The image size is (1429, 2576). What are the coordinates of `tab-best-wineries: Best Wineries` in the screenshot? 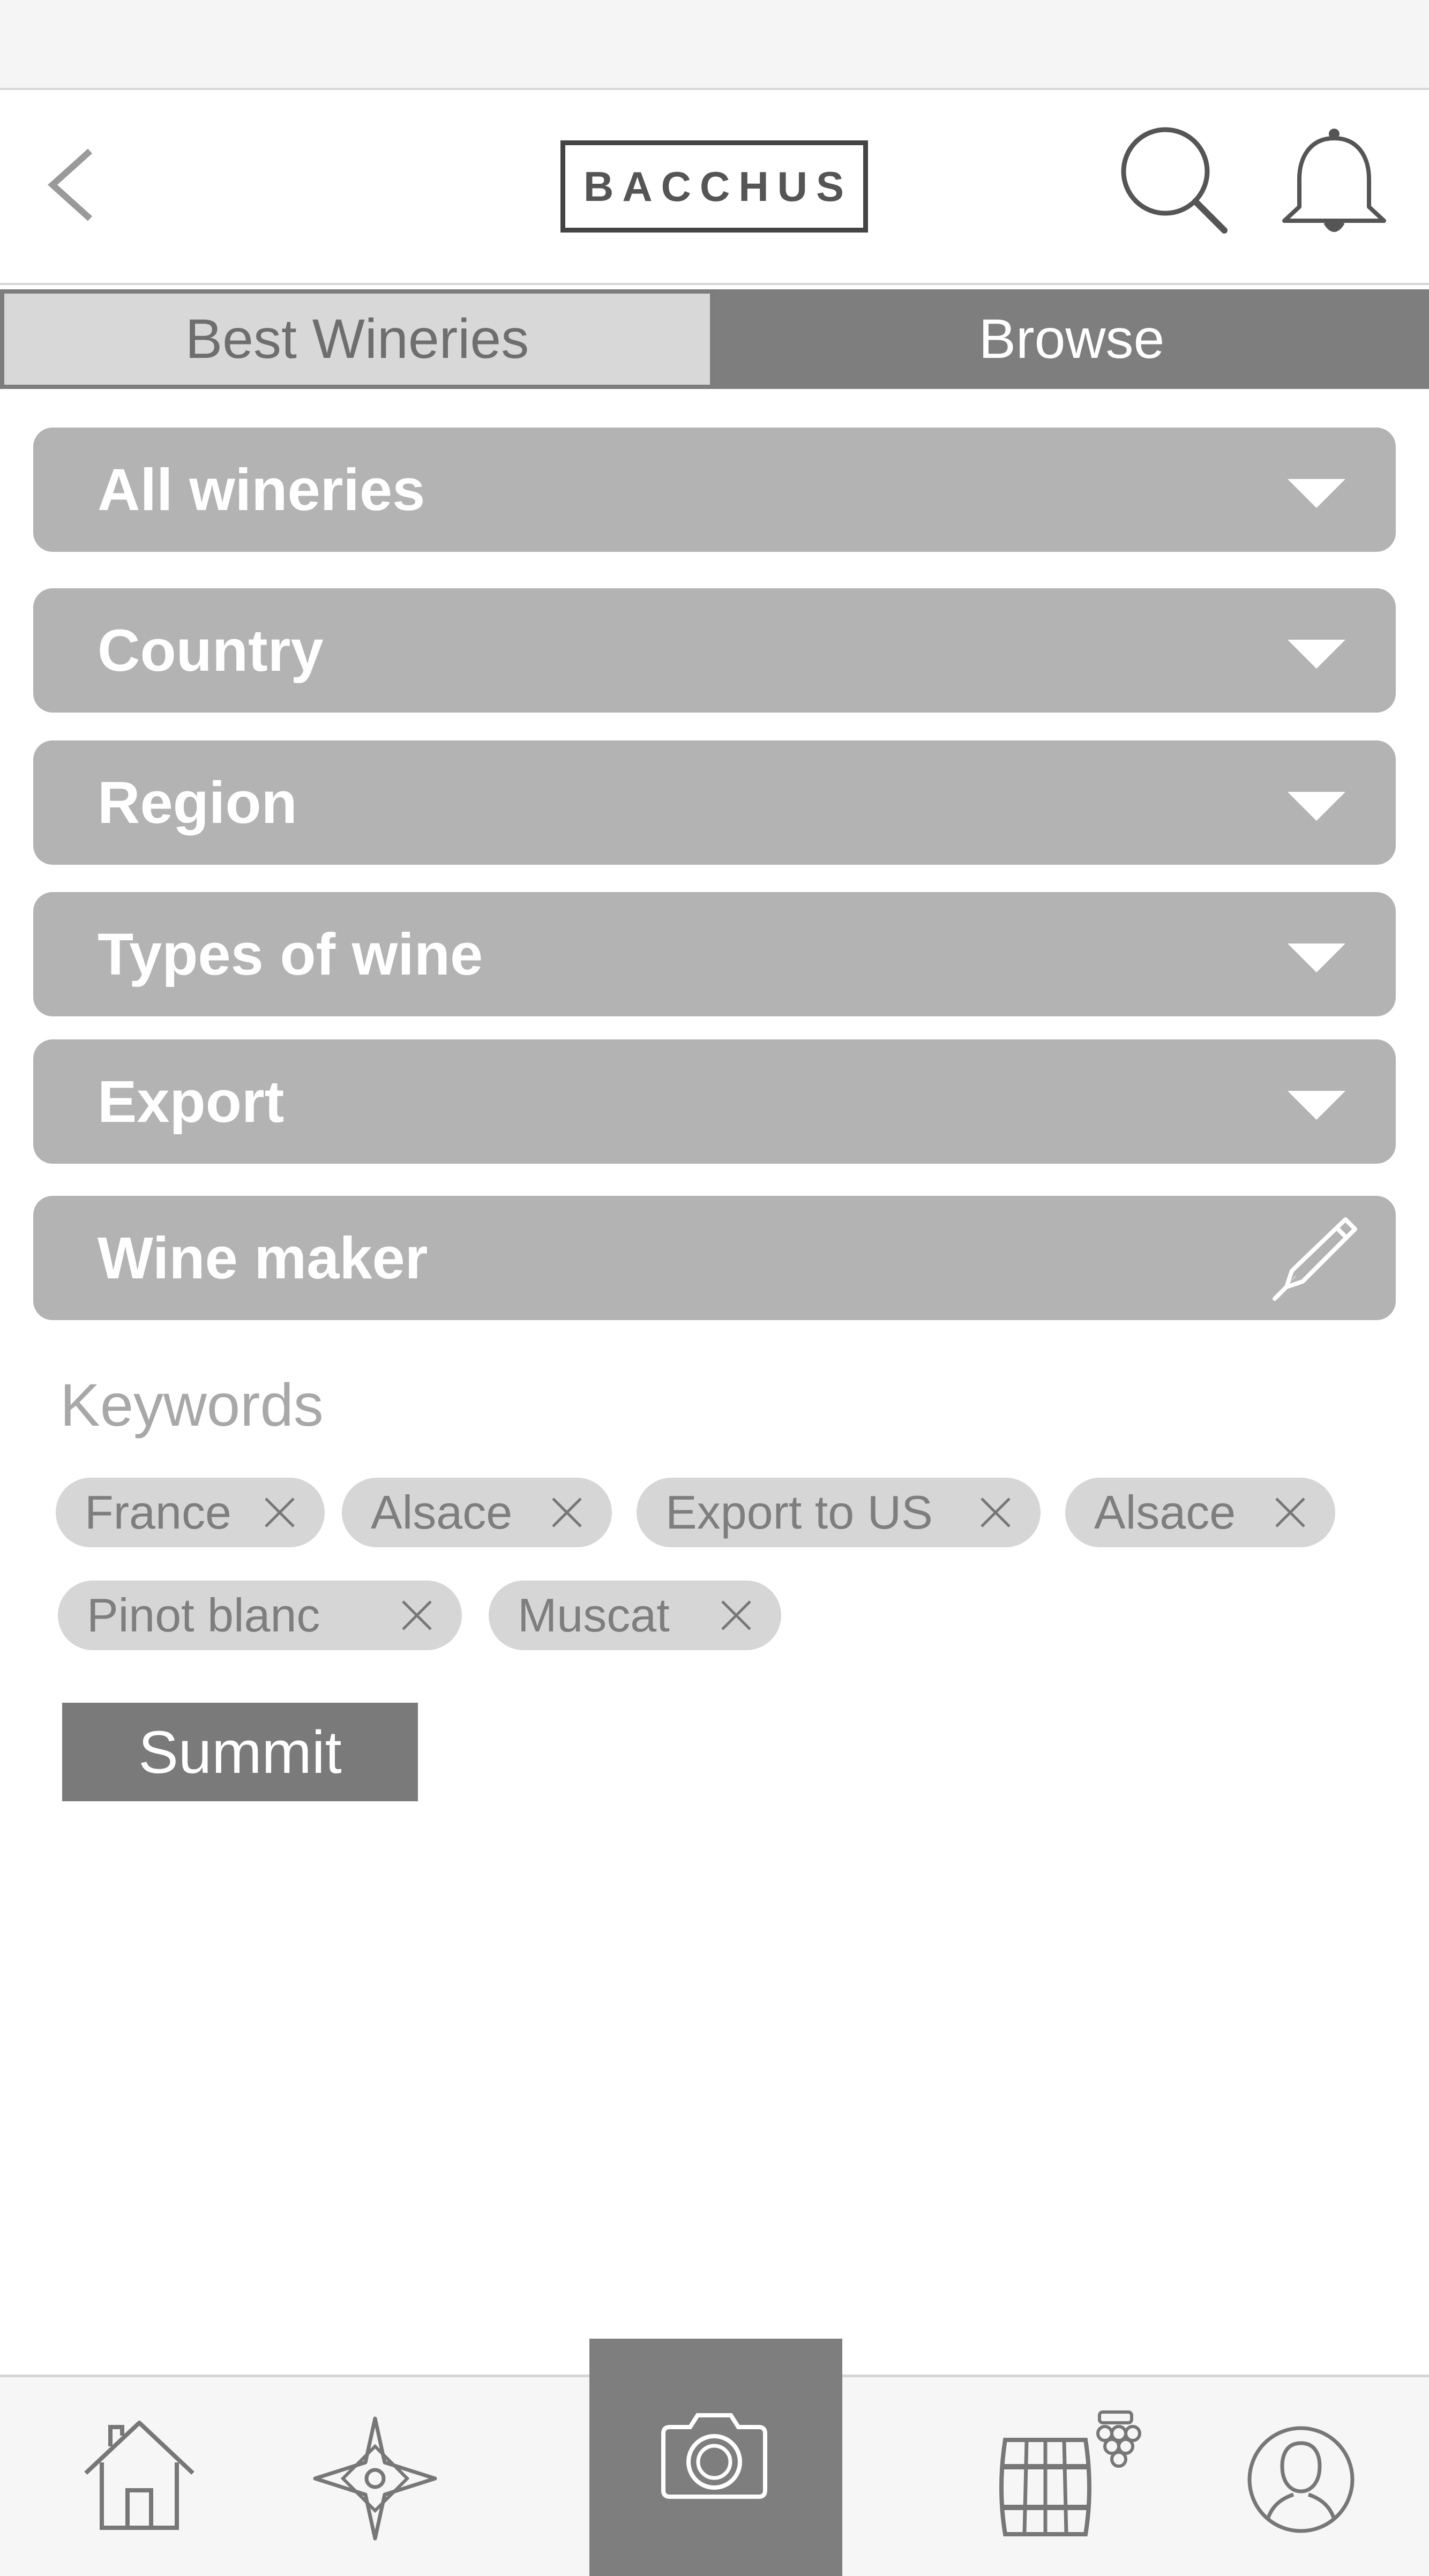 It's located at (357, 339).